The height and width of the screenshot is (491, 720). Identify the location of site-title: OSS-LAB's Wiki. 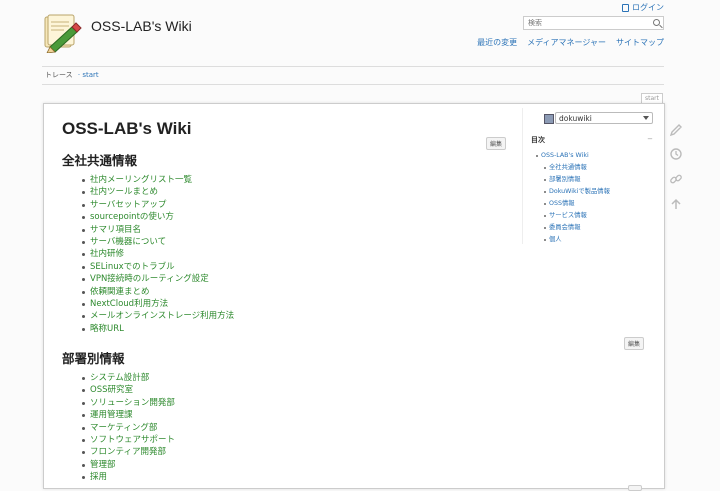
(141, 26).